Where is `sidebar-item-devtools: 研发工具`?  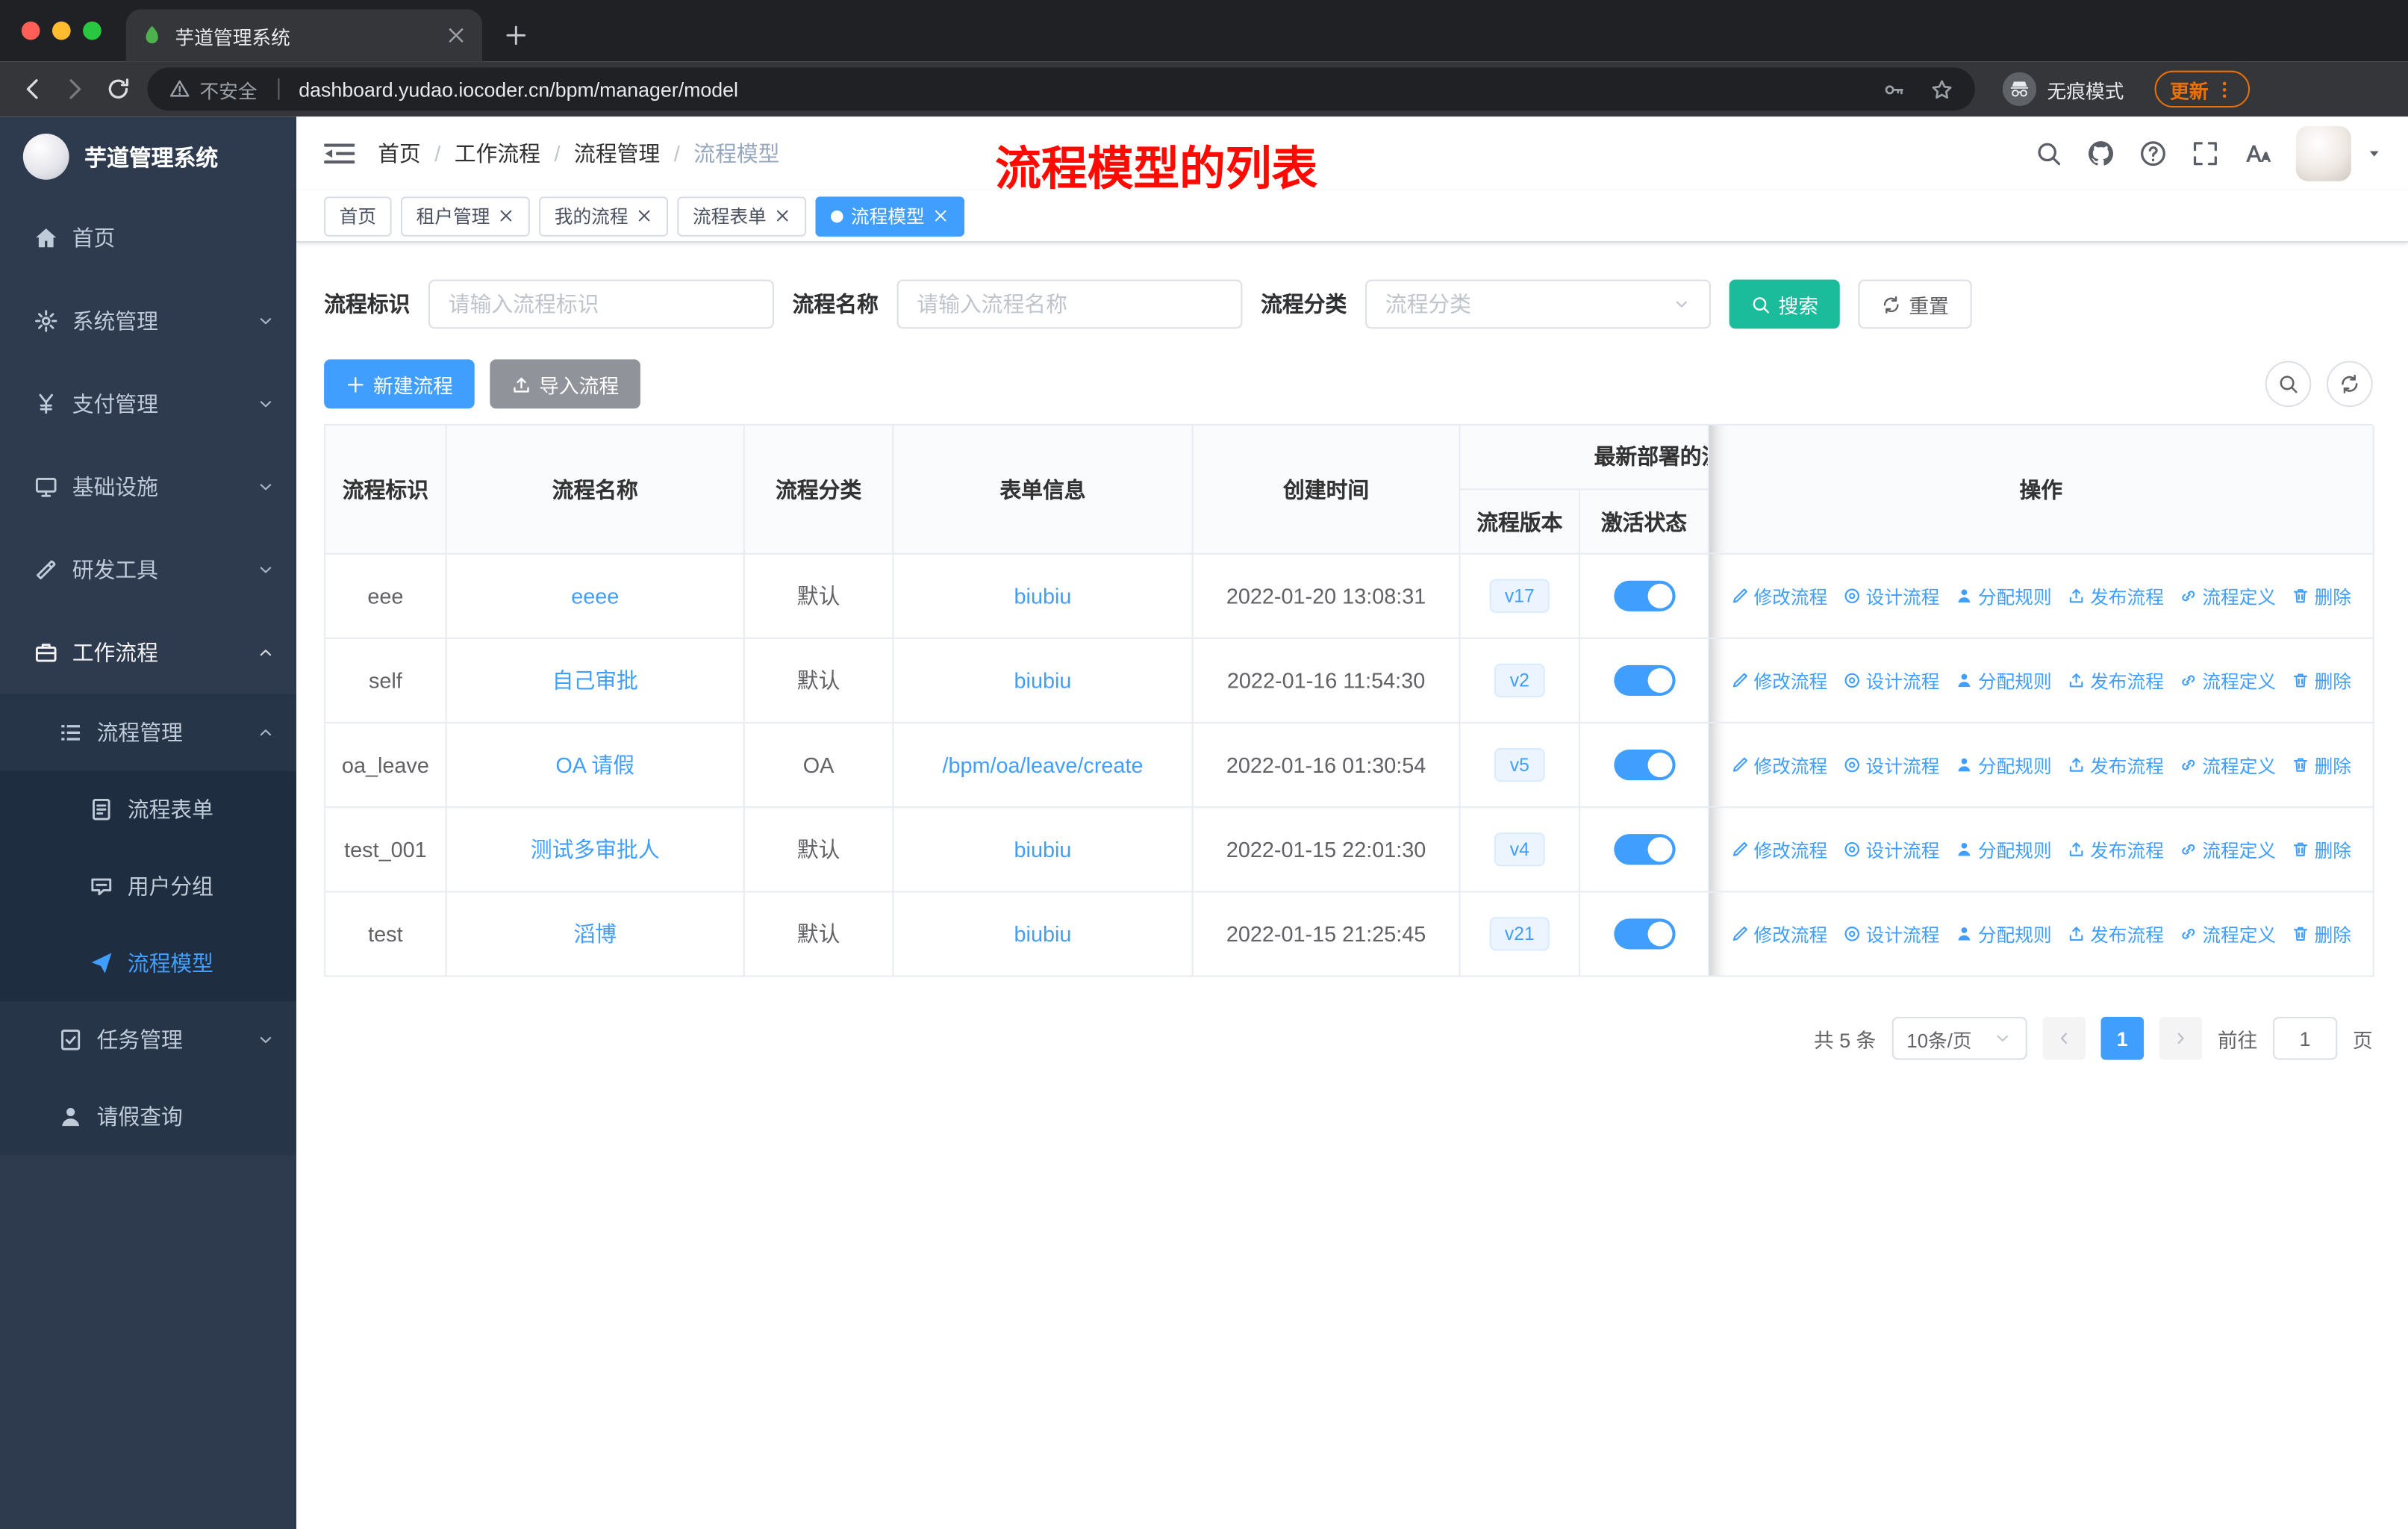
sidebar-item-devtools: 研发工具 is located at coordinates (148, 570).